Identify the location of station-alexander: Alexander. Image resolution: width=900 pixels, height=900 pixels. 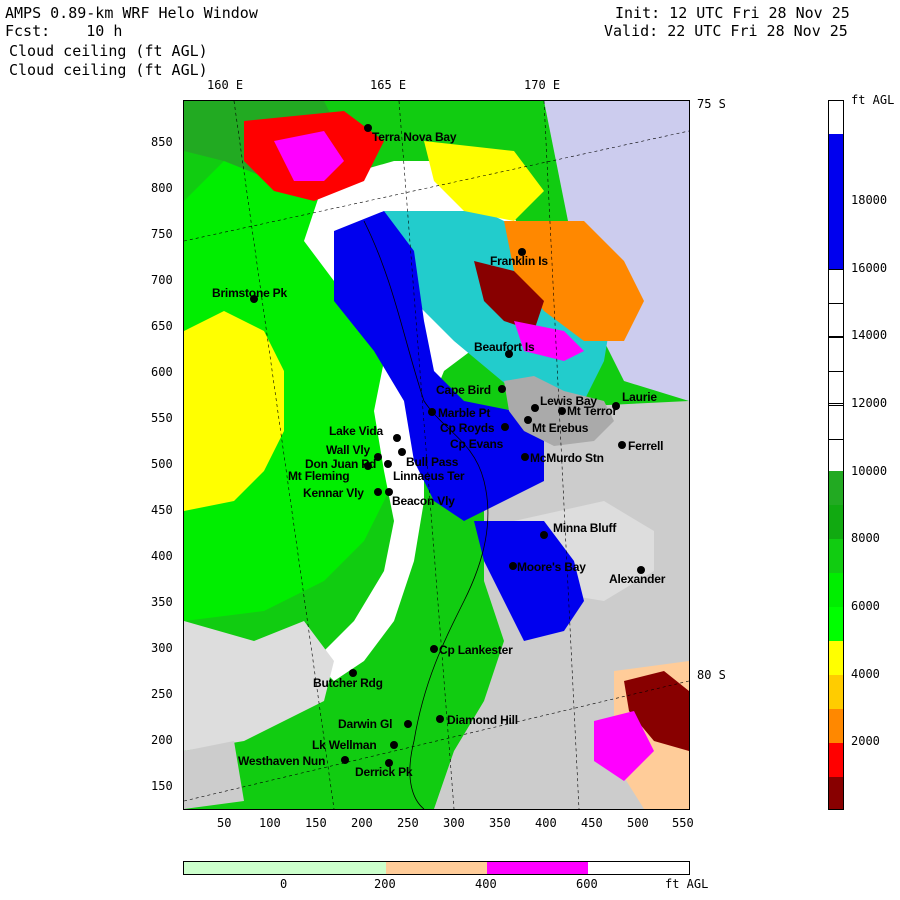
(637, 579).